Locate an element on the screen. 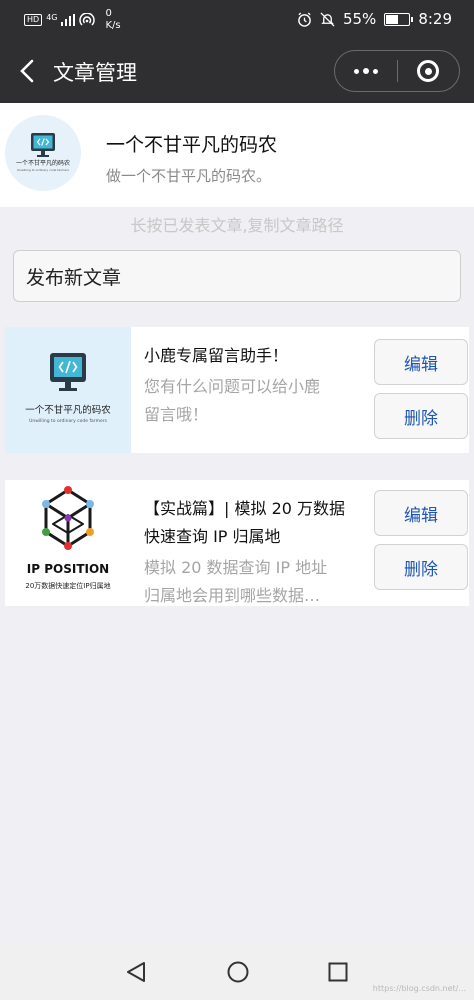  circle-home-icon is located at coordinates (238, 972).